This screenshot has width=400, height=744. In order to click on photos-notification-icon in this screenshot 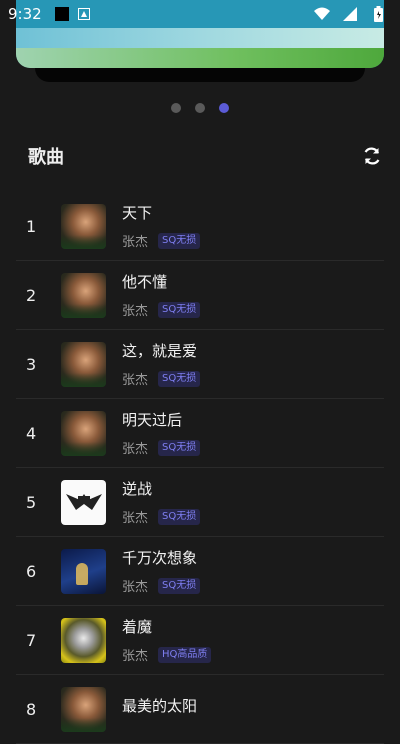, I will do `click(84, 14)`.